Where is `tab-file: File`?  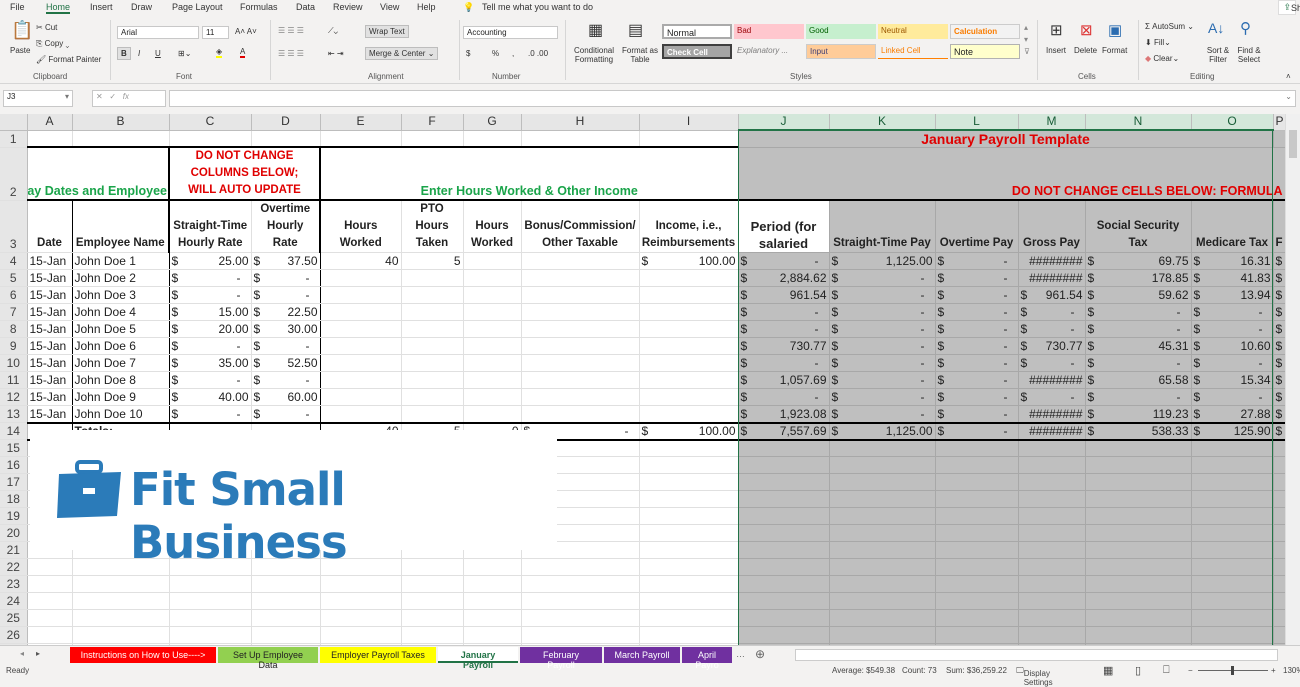
tab-file: File is located at coordinates (17, 7).